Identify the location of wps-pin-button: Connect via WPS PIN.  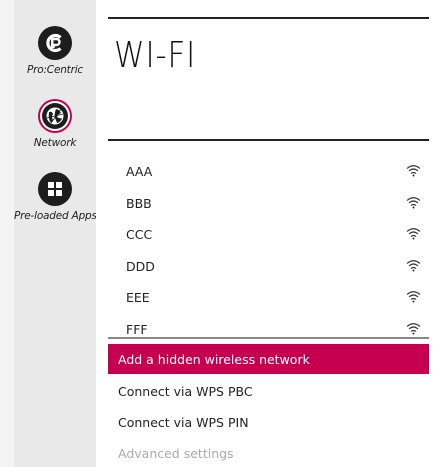
(268, 422).